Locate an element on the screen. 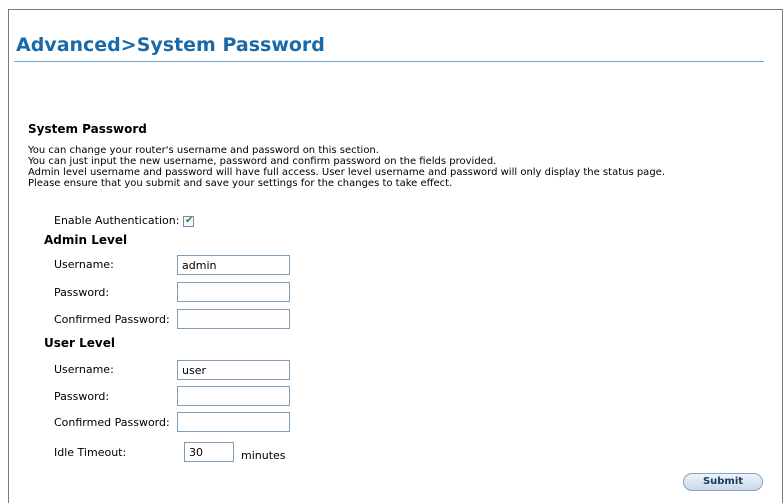 The width and height of the screenshot is (784, 504). admin-username-label: Username: is located at coordinates (84, 264).